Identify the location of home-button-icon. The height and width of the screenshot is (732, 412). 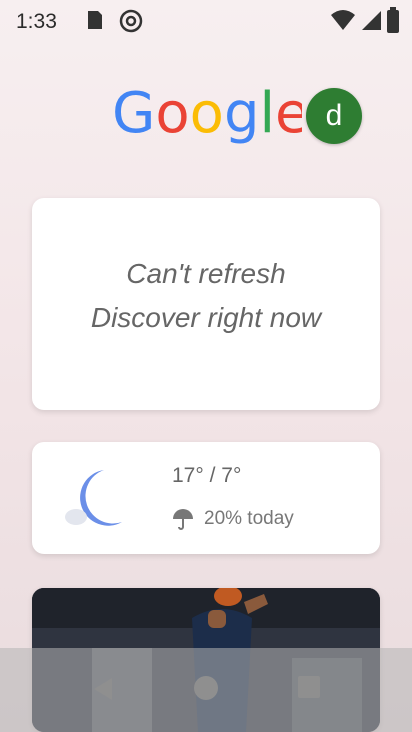
(206, 688).